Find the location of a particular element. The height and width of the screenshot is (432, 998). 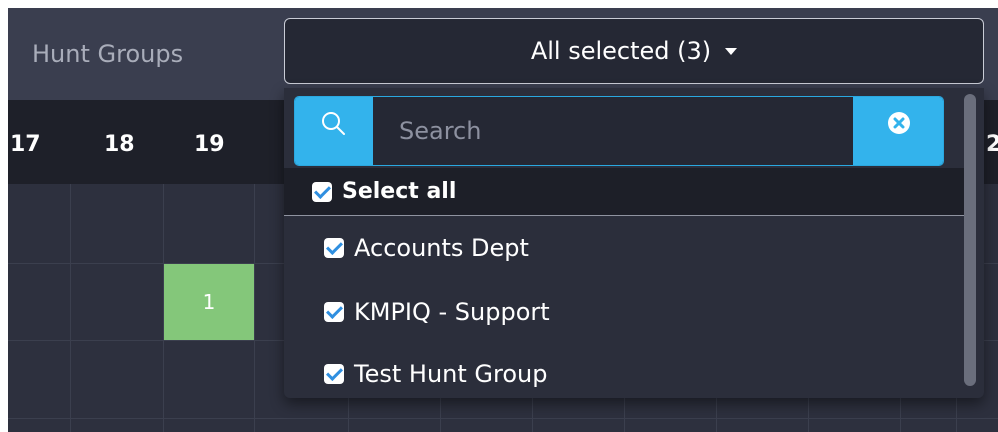

clear-search-button is located at coordinates (898, 131).